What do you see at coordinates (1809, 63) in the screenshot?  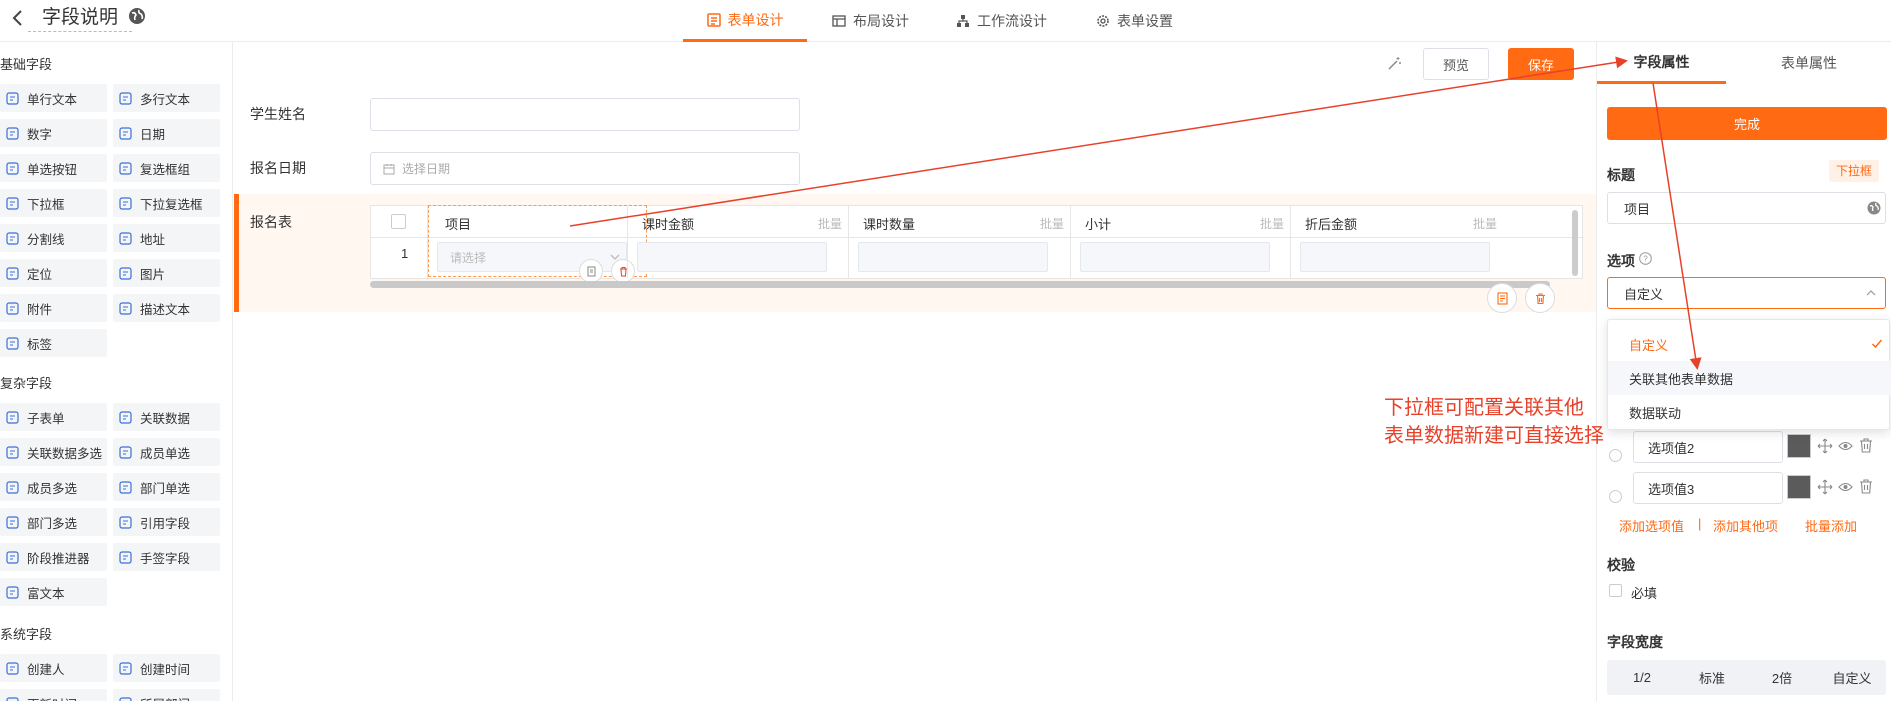 I see `tab-form-properties: 表单属性` at bounding box center [1809, 63].